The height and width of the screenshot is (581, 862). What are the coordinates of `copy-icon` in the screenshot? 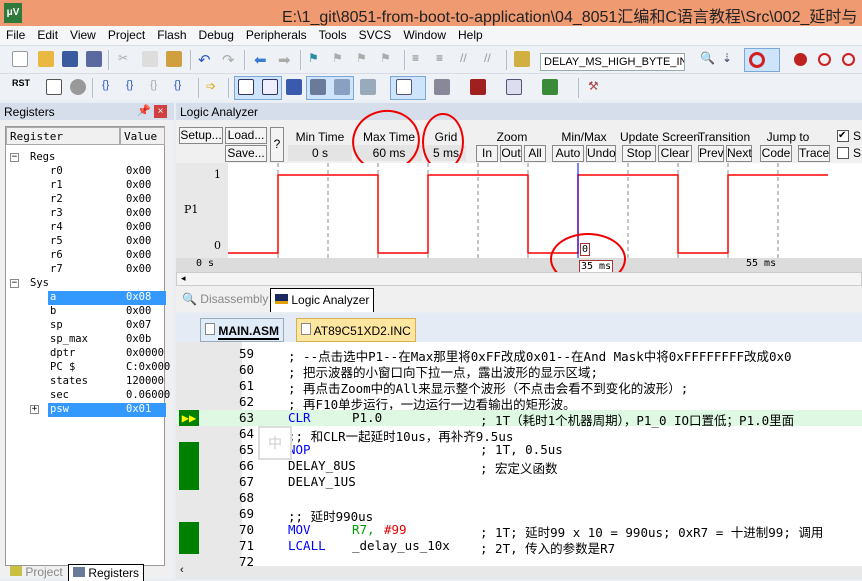 It's located at (150, 59).